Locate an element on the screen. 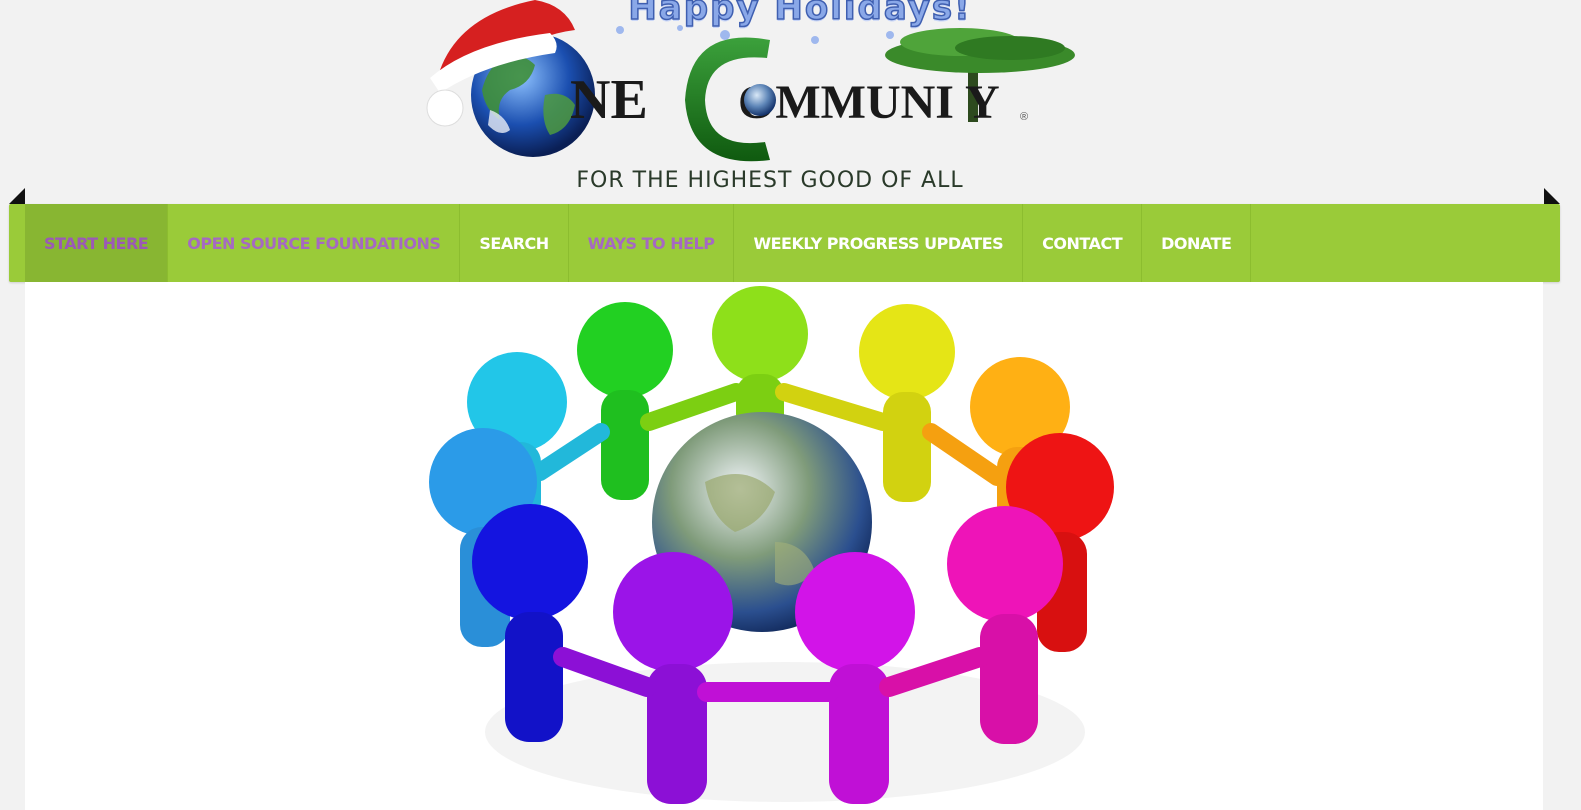  nav-item-contact: CONTACT is located at coordinates (1083, 243).